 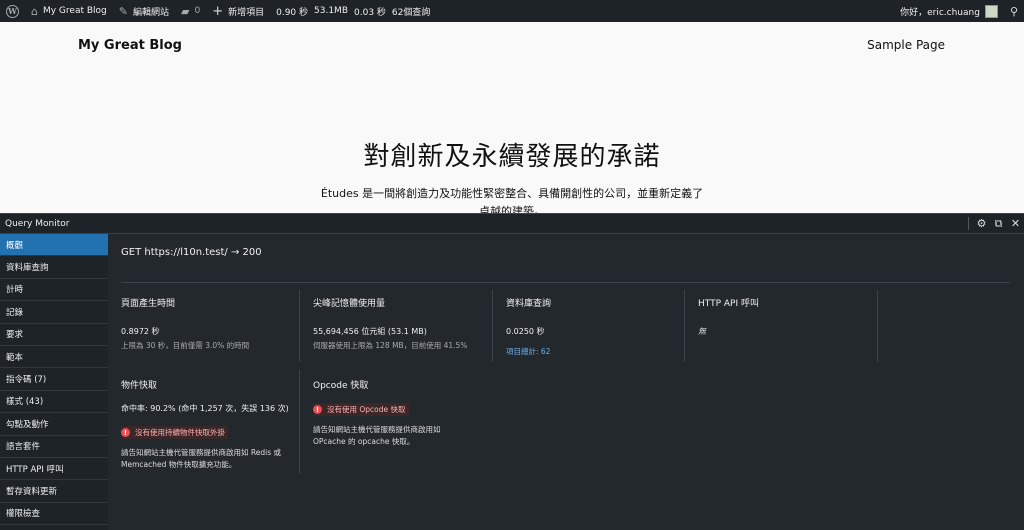 What do you see at coordinates (123, 11) in the screenshot?
I see `brush-icon: ✎` at bounding box center [123, 11].